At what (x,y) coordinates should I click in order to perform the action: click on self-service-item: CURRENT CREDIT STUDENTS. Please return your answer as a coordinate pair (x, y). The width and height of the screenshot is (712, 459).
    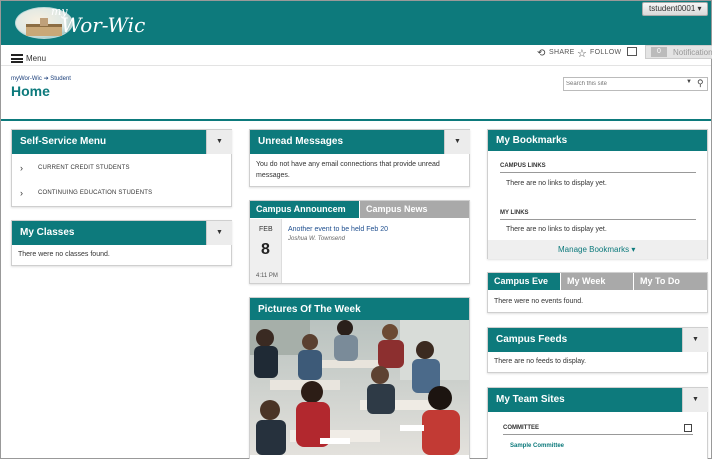
    Looking at the image, I should click on (84, 168).